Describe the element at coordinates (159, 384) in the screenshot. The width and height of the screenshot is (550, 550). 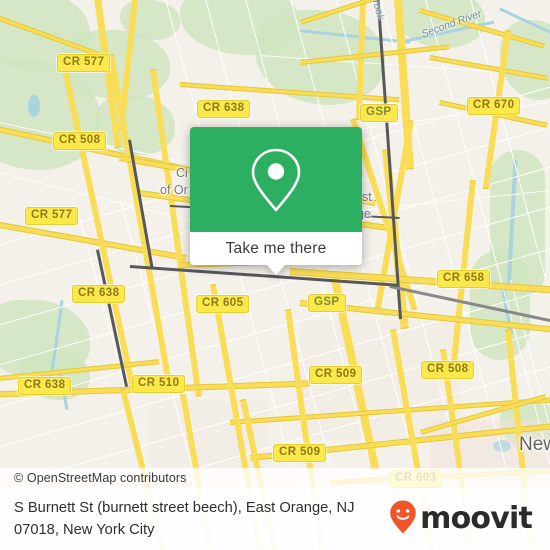
I see `road-shield: CR 510` at that location.